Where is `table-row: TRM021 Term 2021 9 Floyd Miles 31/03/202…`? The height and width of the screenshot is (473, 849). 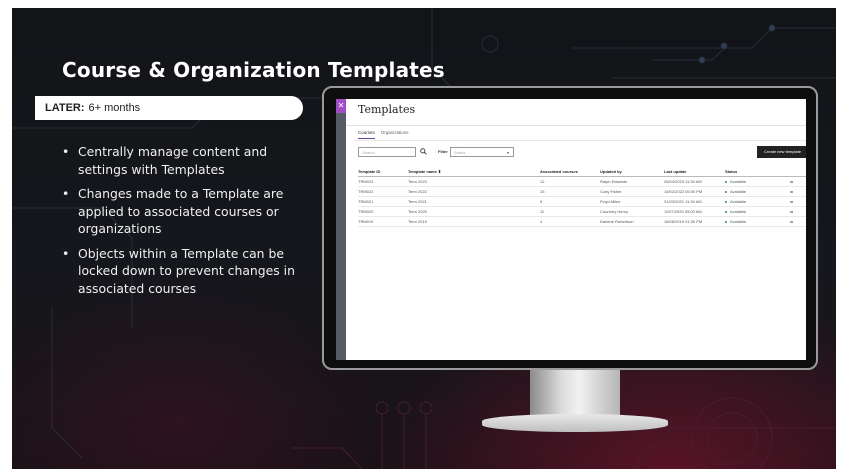
table-row: TRM021 Term 2021 9 Floyd Miles 31/03/202… is located at coordinates (582, 202).